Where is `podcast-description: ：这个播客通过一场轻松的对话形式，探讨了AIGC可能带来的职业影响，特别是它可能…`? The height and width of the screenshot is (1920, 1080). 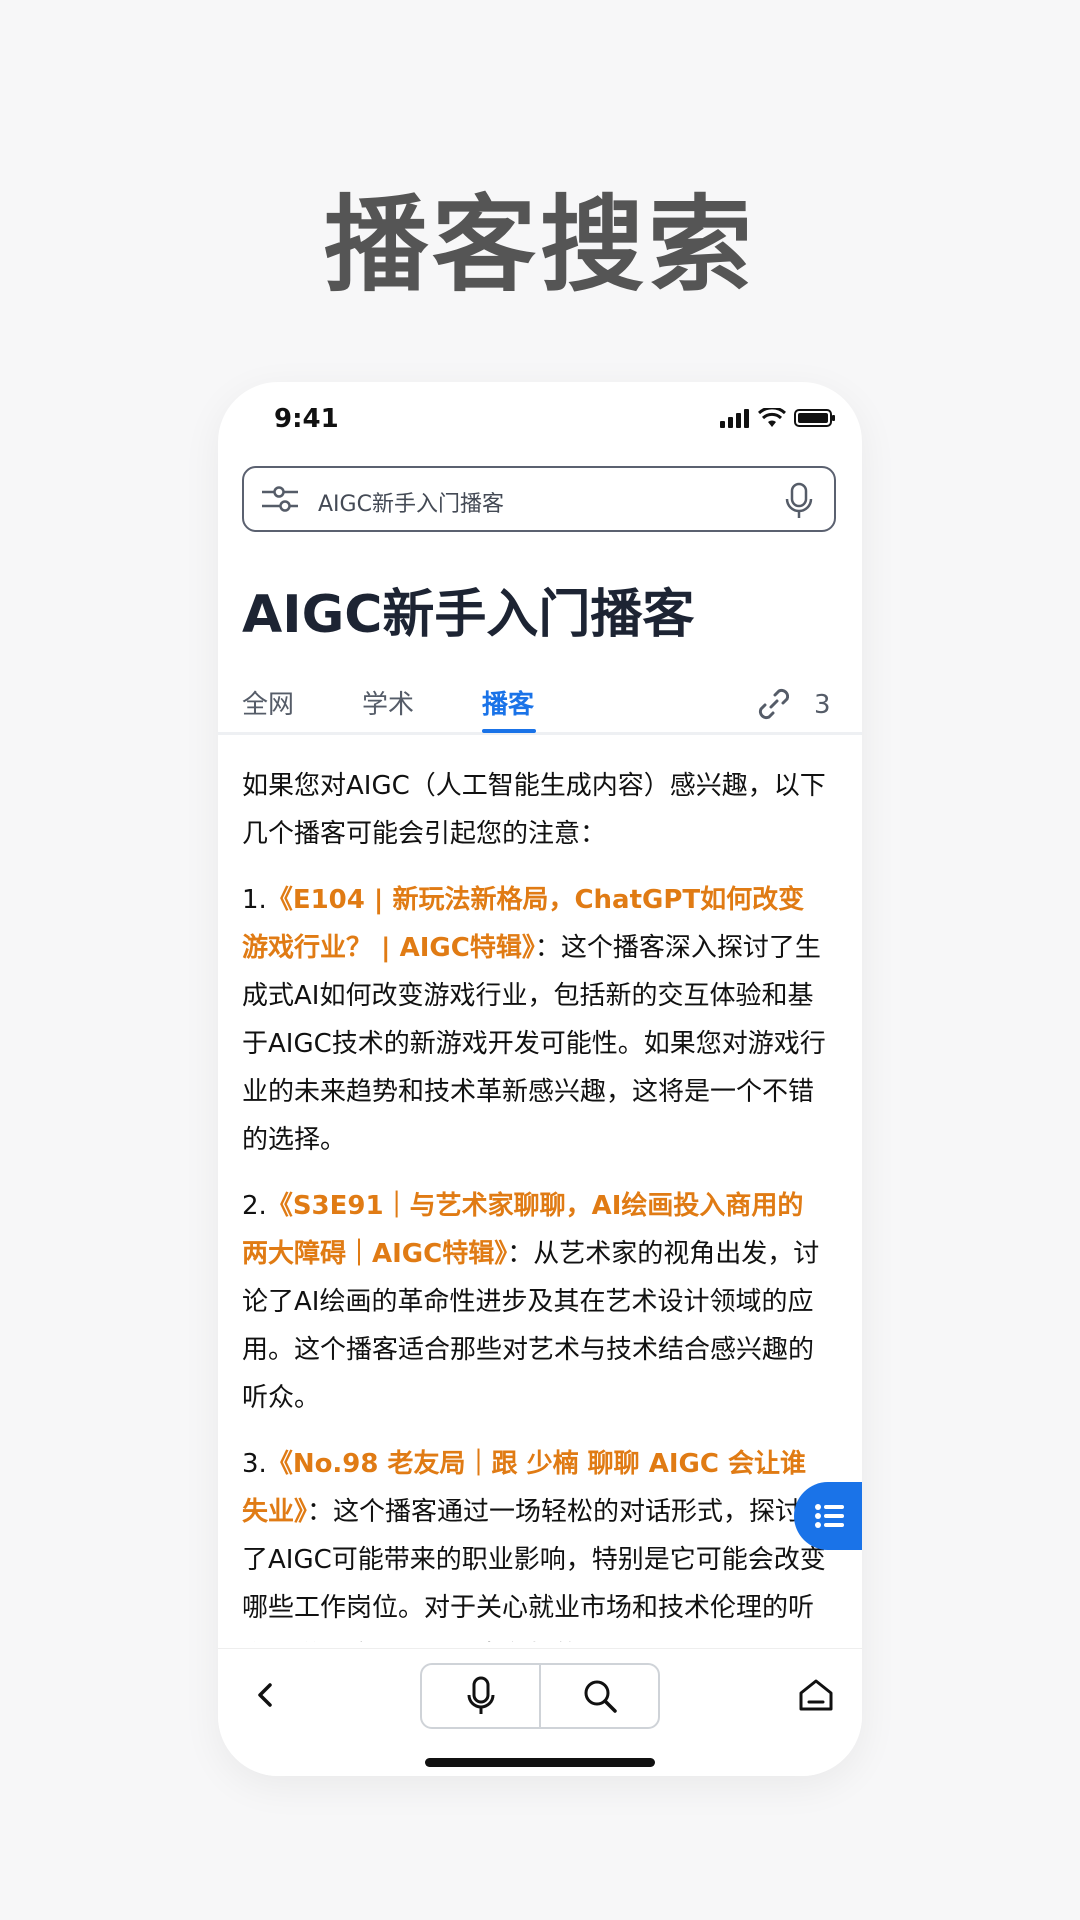
podcast-description: ：这个播客通过一场轻松的对话形式，探讨了AIGC可能带来的职业影响，特别是它可能… is located at coordinates (534, 1569).